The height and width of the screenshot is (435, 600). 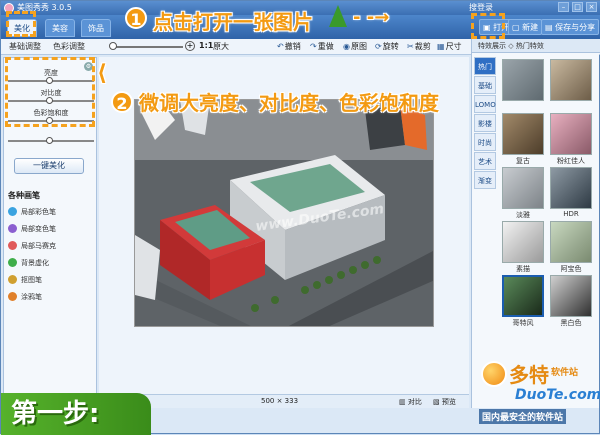 I want to click on zoom-ratio: 1:1, so click(x=206, y=45).